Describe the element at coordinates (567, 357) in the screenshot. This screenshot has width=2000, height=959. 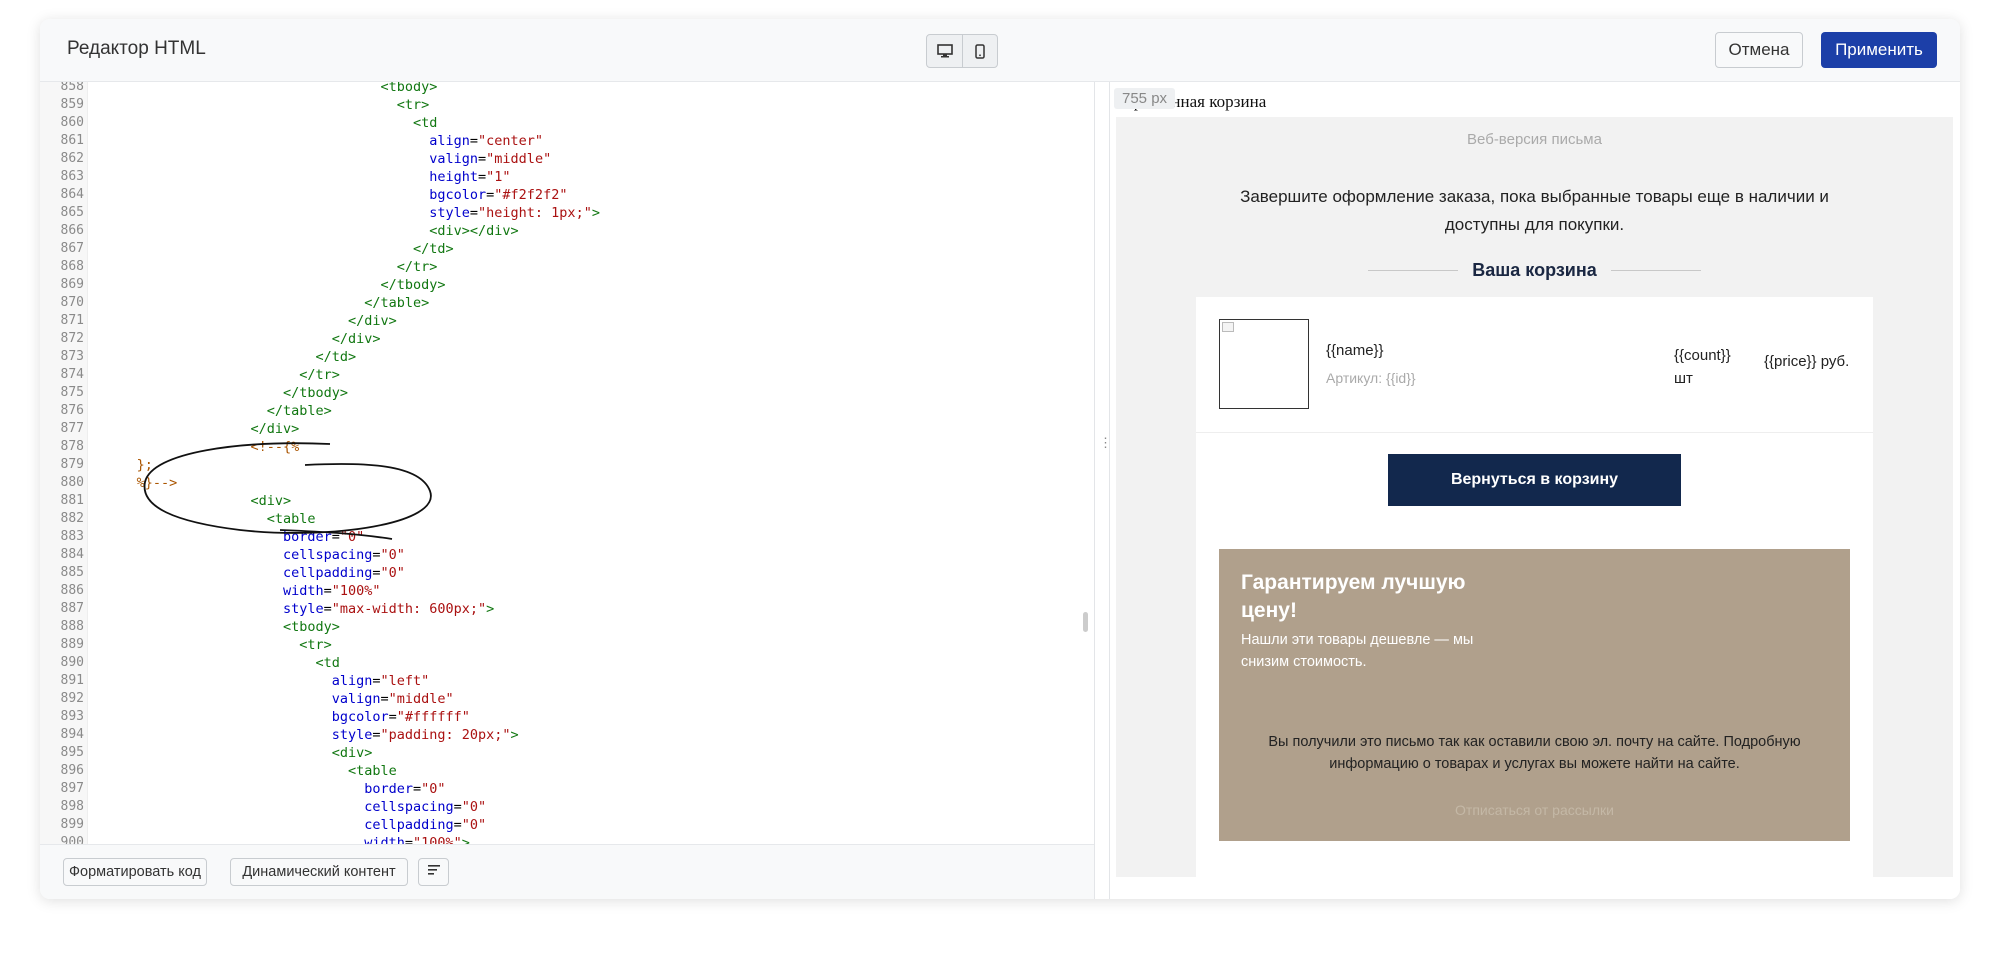
I see `code-line: 873 </td>` at that location.